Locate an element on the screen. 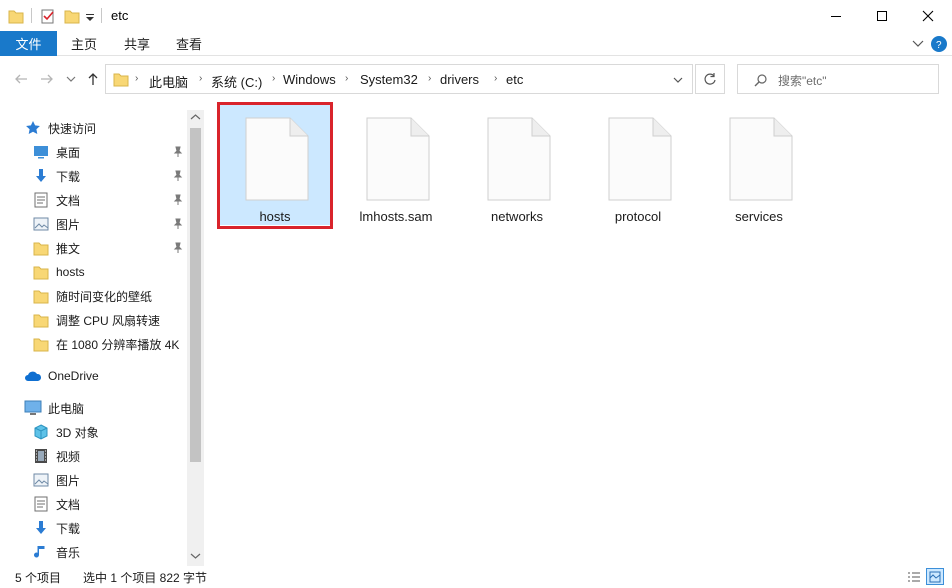 The height and width of the screenshot is (588, 952). file-item-networks: networks is located at coordinates (517, 165).